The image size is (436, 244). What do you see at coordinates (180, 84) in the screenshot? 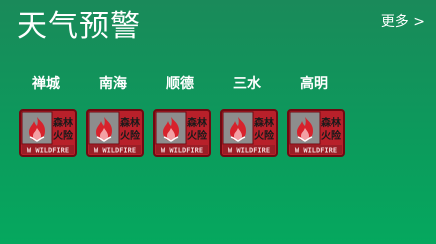
I see `region-tab-shunde: 顺德` at bounding box center [180, 84].